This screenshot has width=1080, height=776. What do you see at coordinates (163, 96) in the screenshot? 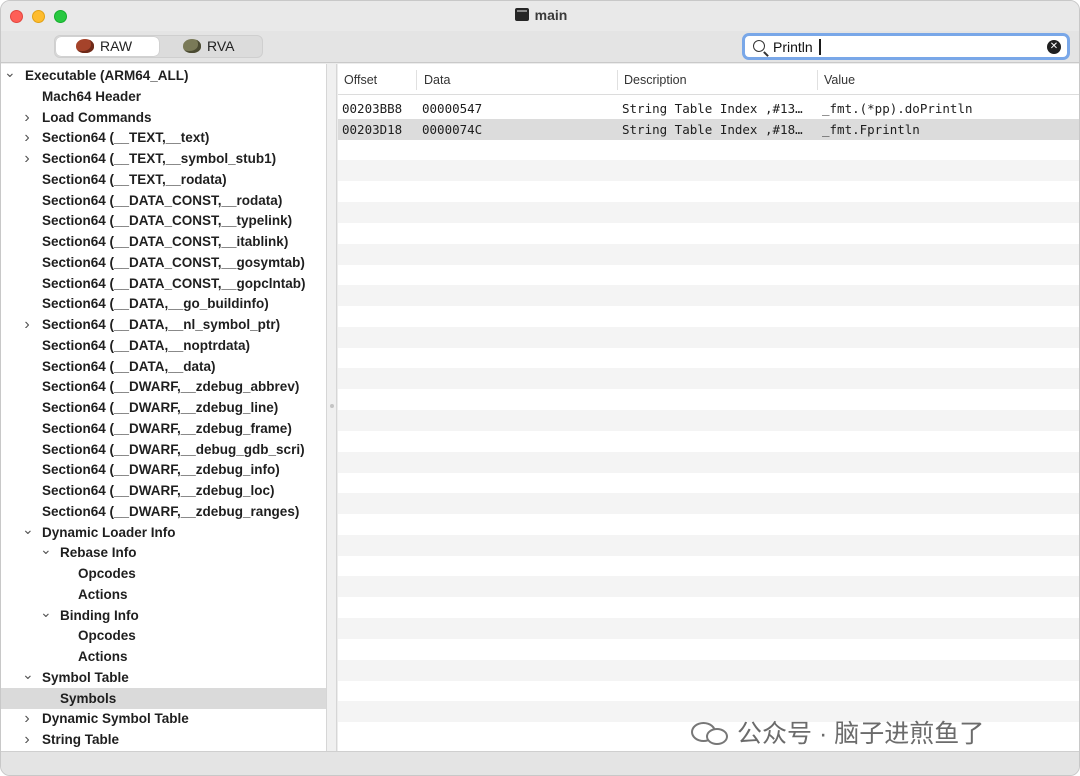
I see `sidebar-tree-item: Mach64 Header` at bounding box center [163, 96].